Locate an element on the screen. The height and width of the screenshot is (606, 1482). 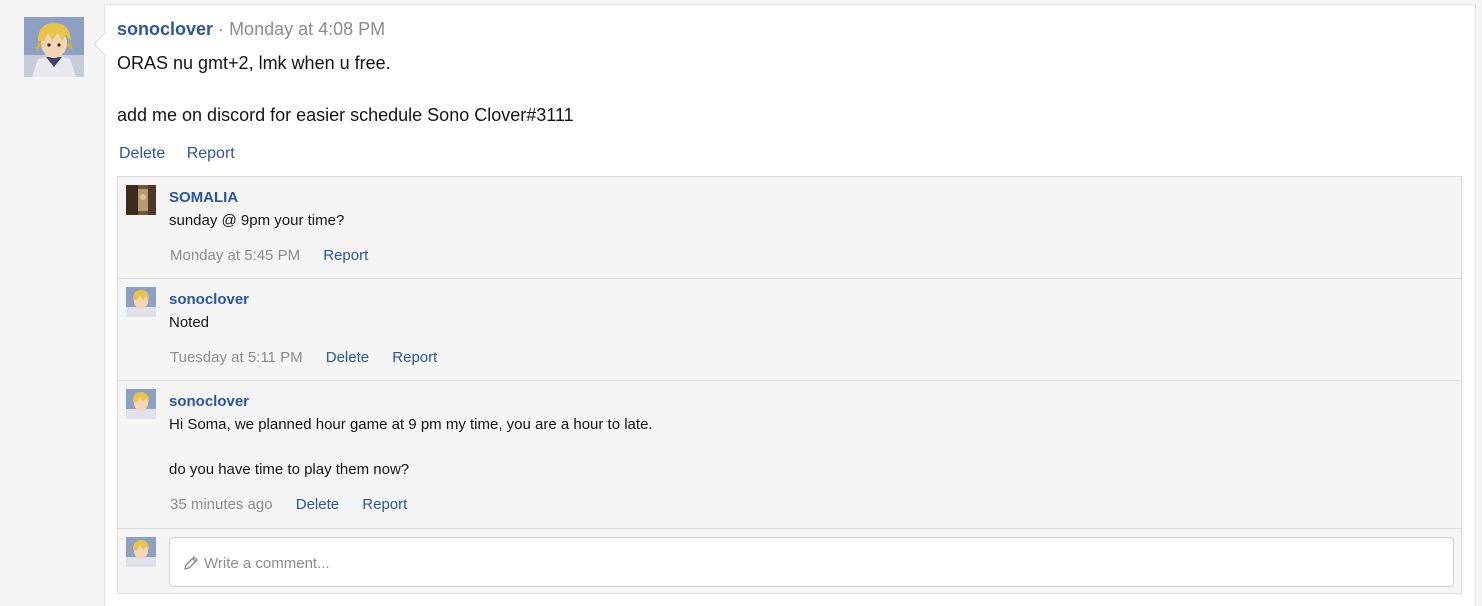
post-text-line: ORAS nu gmt+2, lmk when u free. is located at coordinates (254, 63).